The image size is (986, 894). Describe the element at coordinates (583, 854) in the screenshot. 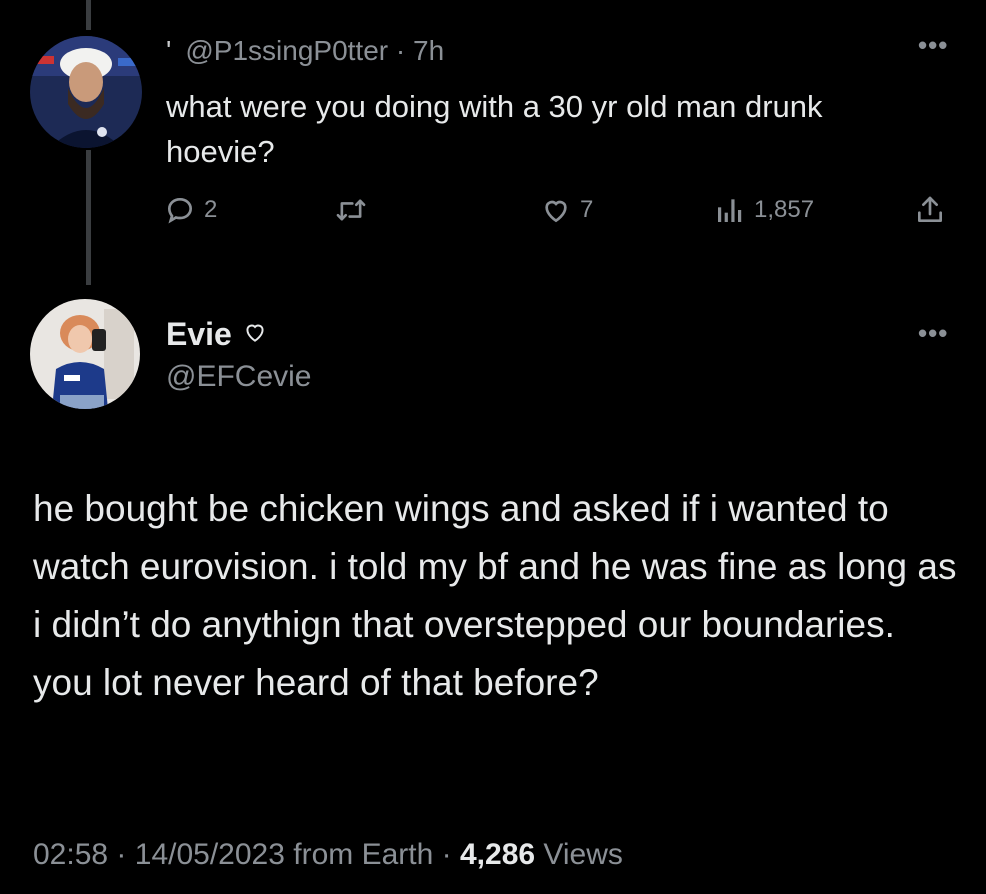

I see `tweet-views-label: Views` at that location.